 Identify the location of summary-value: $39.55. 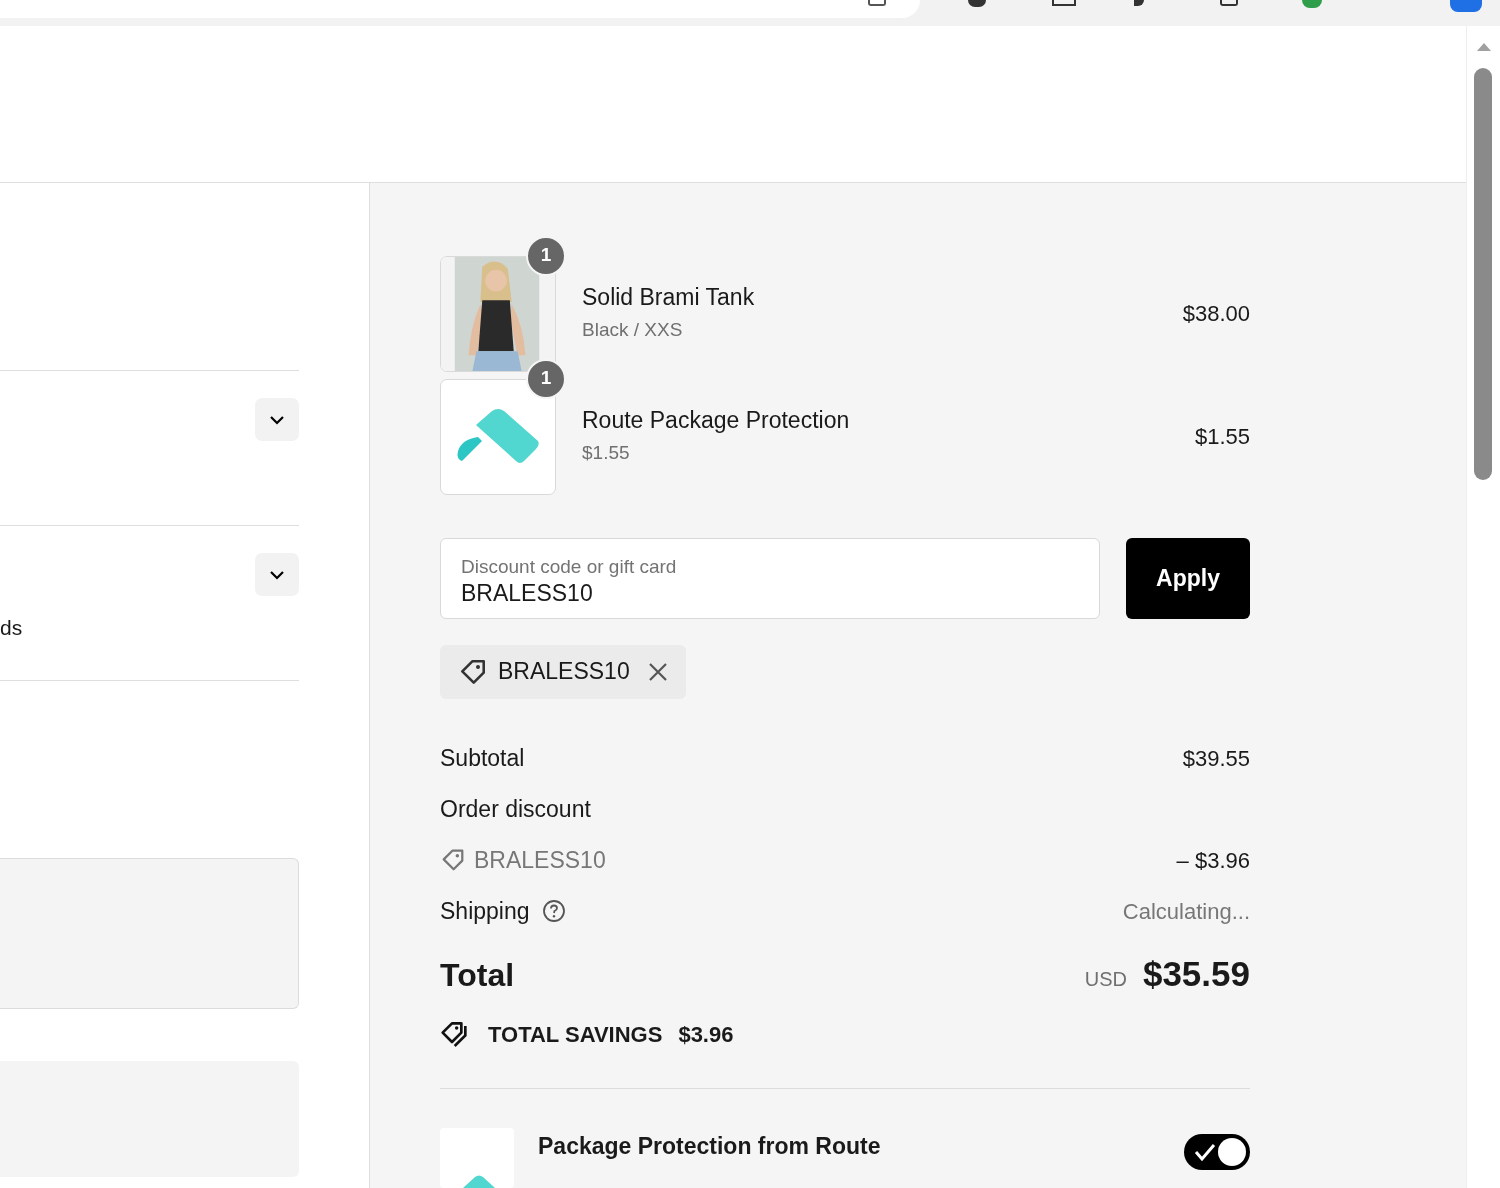
(1216, 758).